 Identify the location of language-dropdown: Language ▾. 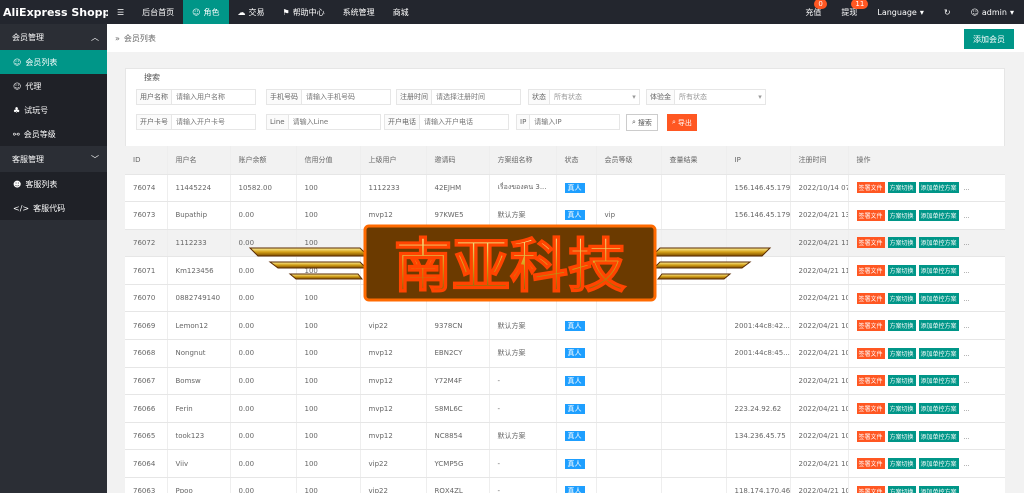
(900, 12).